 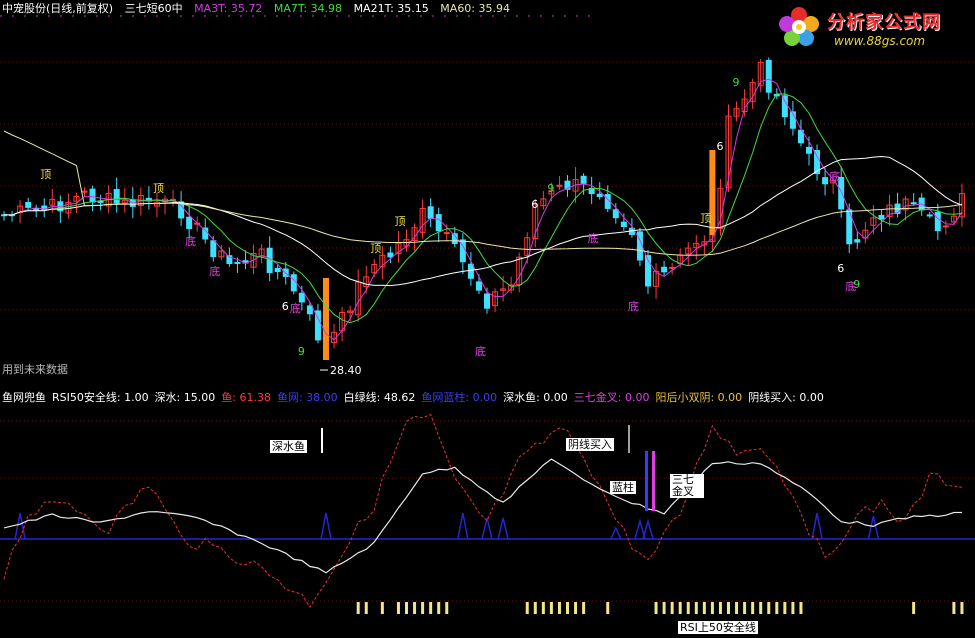 I want to click on tag-blue-column: 蓝柱, so click(x=623, y=487).